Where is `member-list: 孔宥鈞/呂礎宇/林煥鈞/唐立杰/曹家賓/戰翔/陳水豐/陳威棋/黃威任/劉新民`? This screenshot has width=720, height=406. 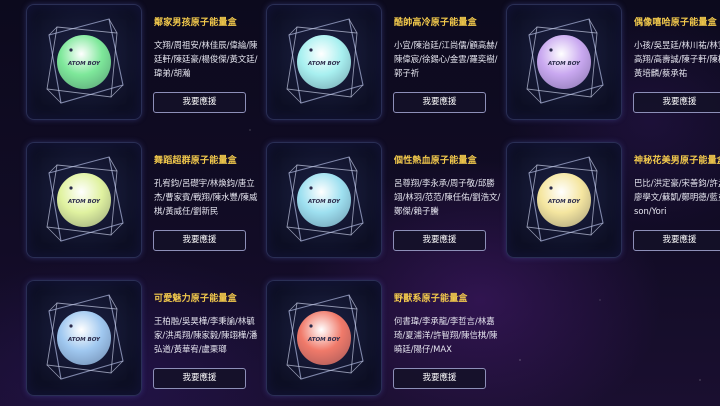
member-list: 孔宥鈞/呂礎宇/林煥鈞/唐立杰/曹家賓/戰翔/陳水豐/陳威棋/黃威任/劉新民 is located at coordinates (206, 197).